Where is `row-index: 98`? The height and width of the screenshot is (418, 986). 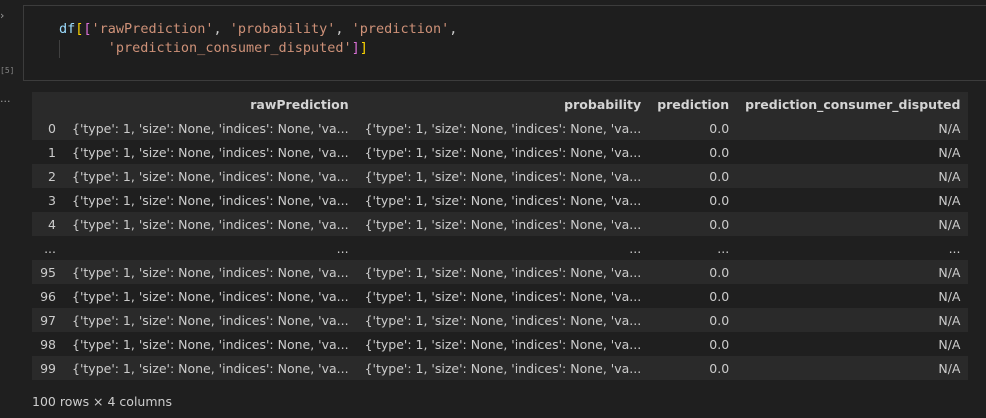
row-index: 98 is located at coordinates (48, 344).